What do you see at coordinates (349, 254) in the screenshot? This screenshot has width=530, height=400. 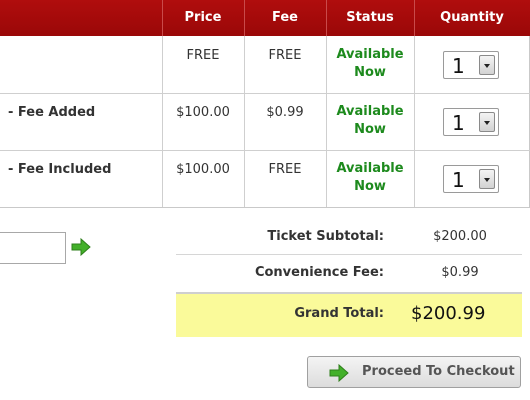 I see `summary-divider` at bounding box center [349, 254].